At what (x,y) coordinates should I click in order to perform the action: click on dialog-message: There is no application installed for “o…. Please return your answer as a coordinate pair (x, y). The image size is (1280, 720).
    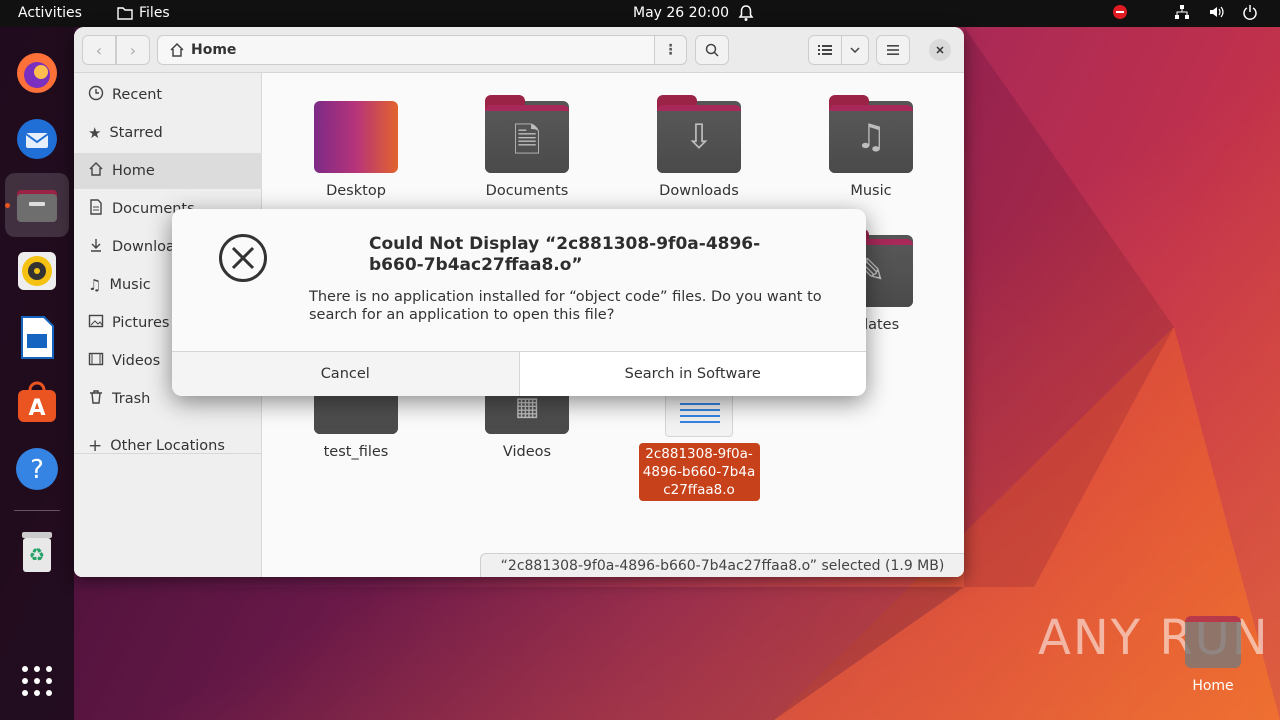
    Looking at the image, I should click on (565, 306).